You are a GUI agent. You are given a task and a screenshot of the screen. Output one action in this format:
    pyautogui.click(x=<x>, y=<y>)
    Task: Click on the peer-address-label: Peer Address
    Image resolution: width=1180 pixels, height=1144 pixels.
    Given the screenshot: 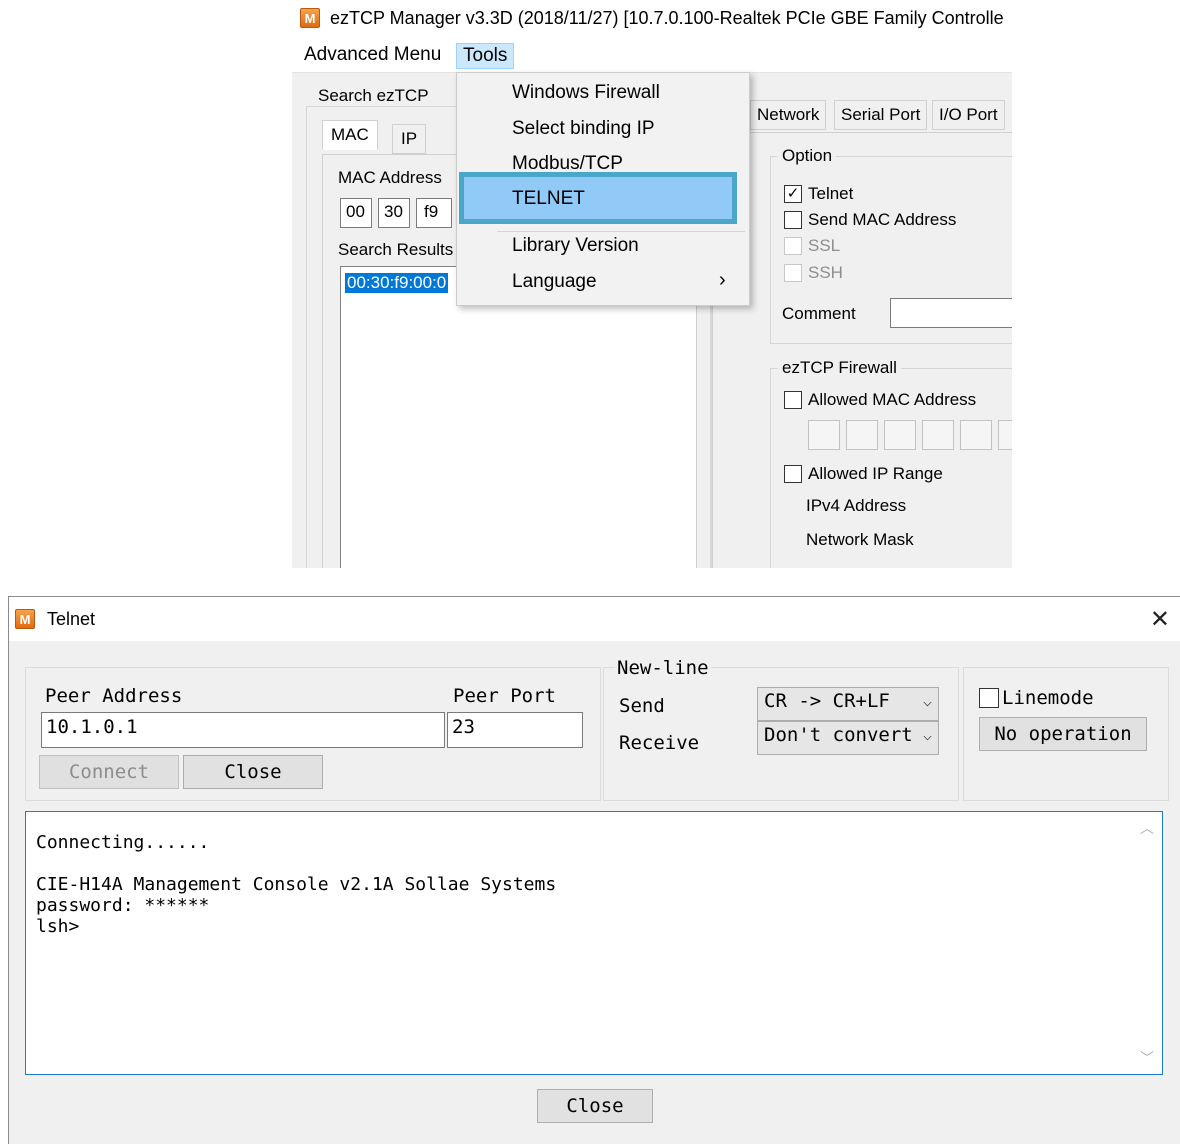 What is the action you would take?
    pyautogui.click(x=114, y=696)
    